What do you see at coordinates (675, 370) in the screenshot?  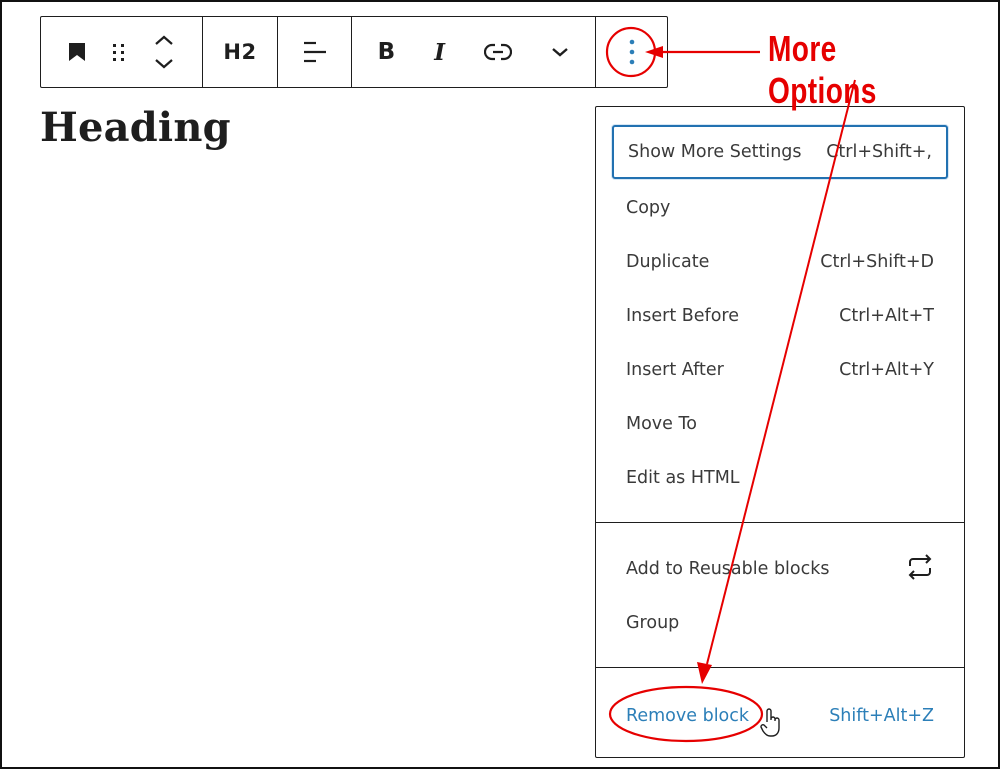 I see `menu-item-label: Insert After` at bounding box center [675, 370].